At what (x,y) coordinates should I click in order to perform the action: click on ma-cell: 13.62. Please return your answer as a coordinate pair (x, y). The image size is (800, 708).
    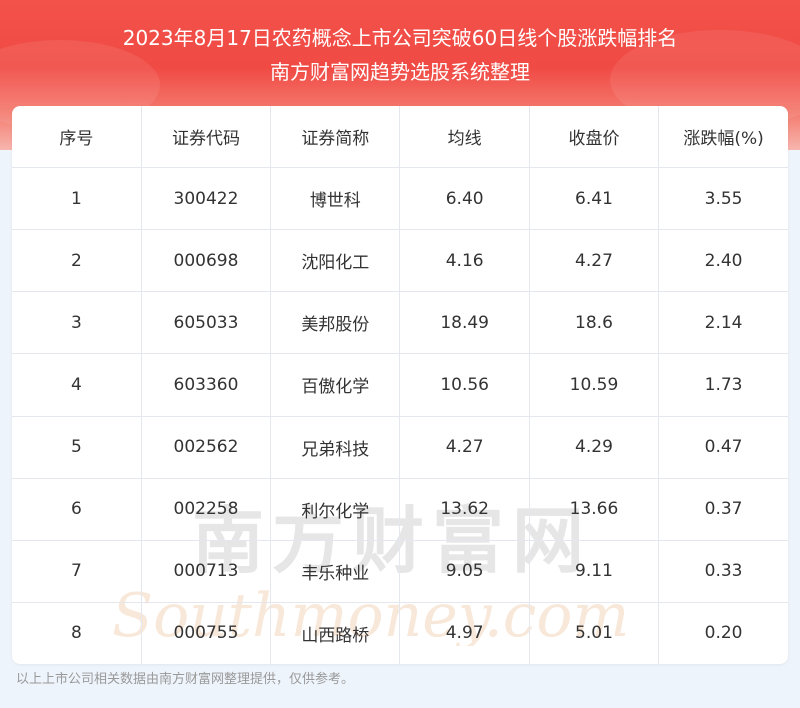
    Looking at the image, I should click on (464, 509).